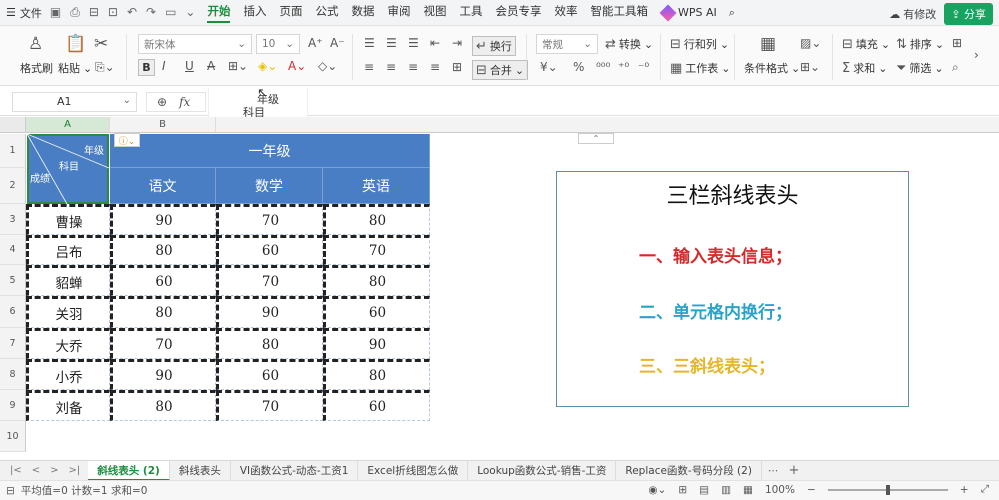 Image resolution: width=999 pixels, height=500 pixels. Describe the element at coordinates (200, 470) in the screenshot. I see `sheet-tab-diagonal-header: 斜线表头` at that location.